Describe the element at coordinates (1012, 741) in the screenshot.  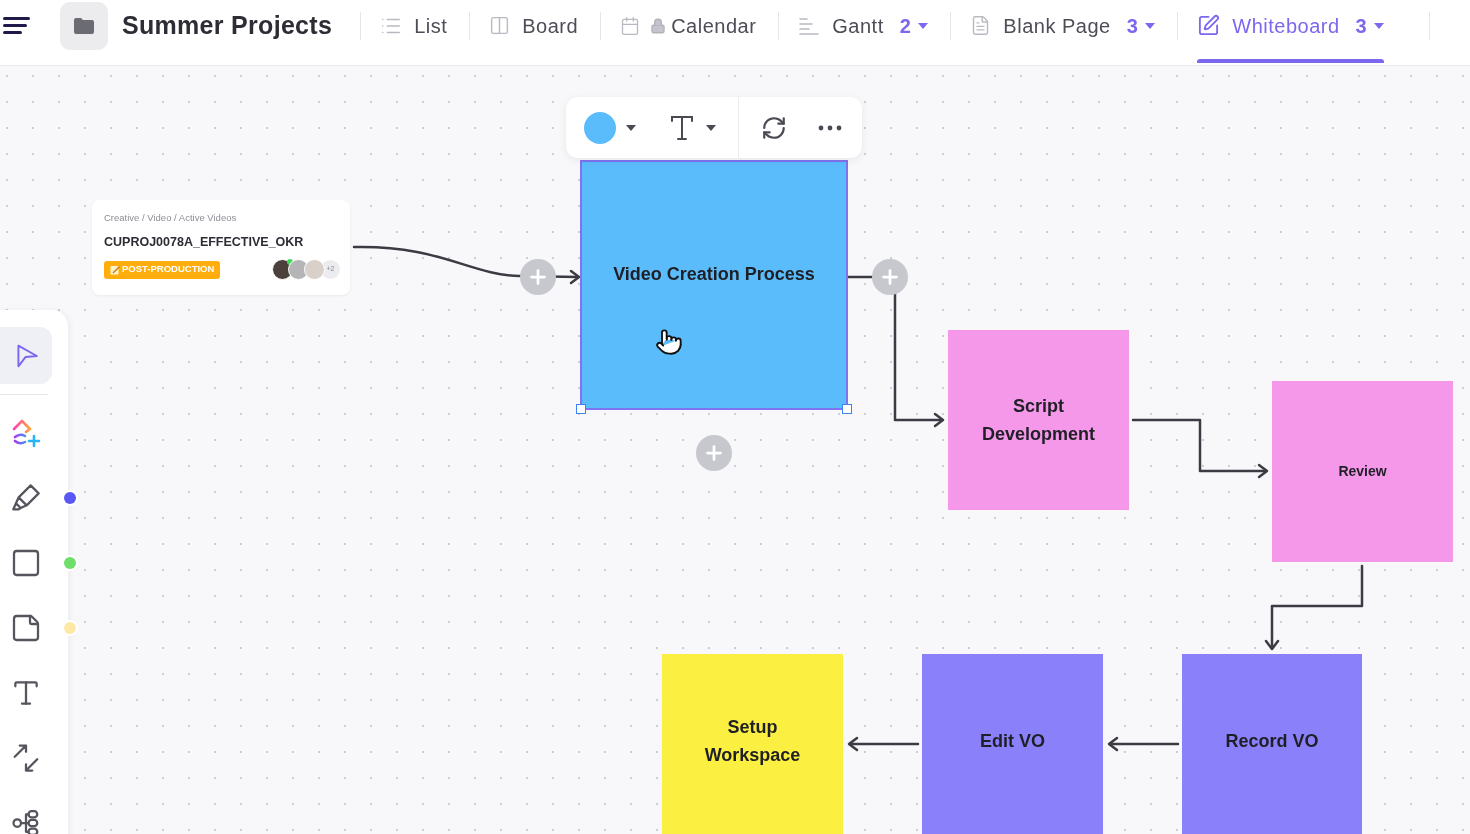
I see `node-label: Edit VO` at that location.